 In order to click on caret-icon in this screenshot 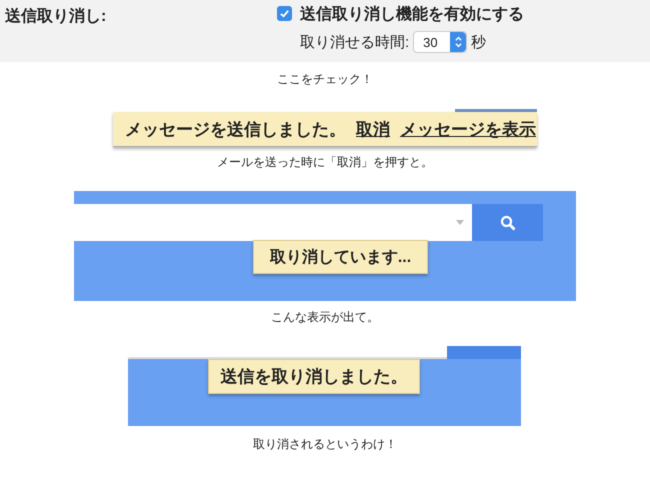, I will do `click(460, 222)`.